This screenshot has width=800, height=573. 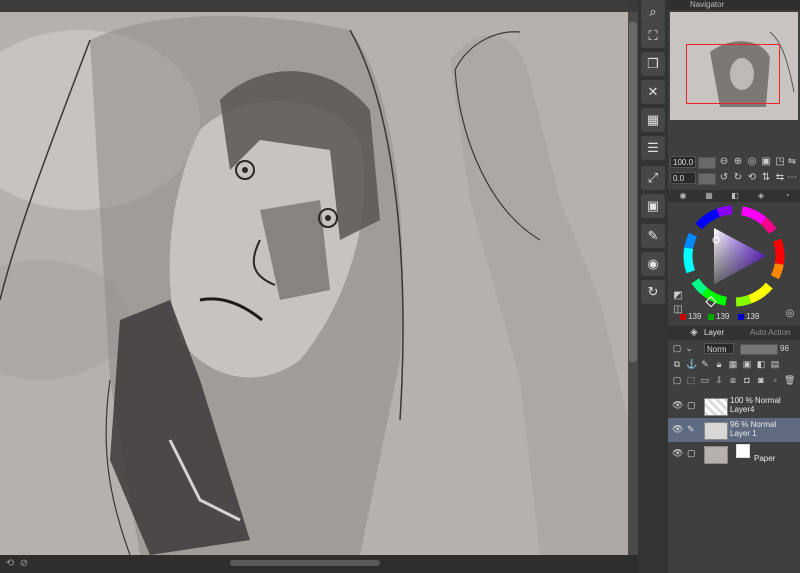 I want to click on zoom-slider, so click(x=707, y=163).